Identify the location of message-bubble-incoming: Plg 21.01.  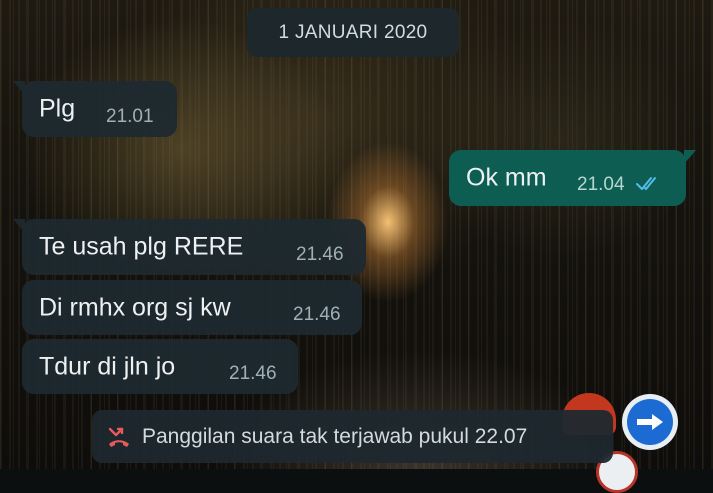
(95, 109).